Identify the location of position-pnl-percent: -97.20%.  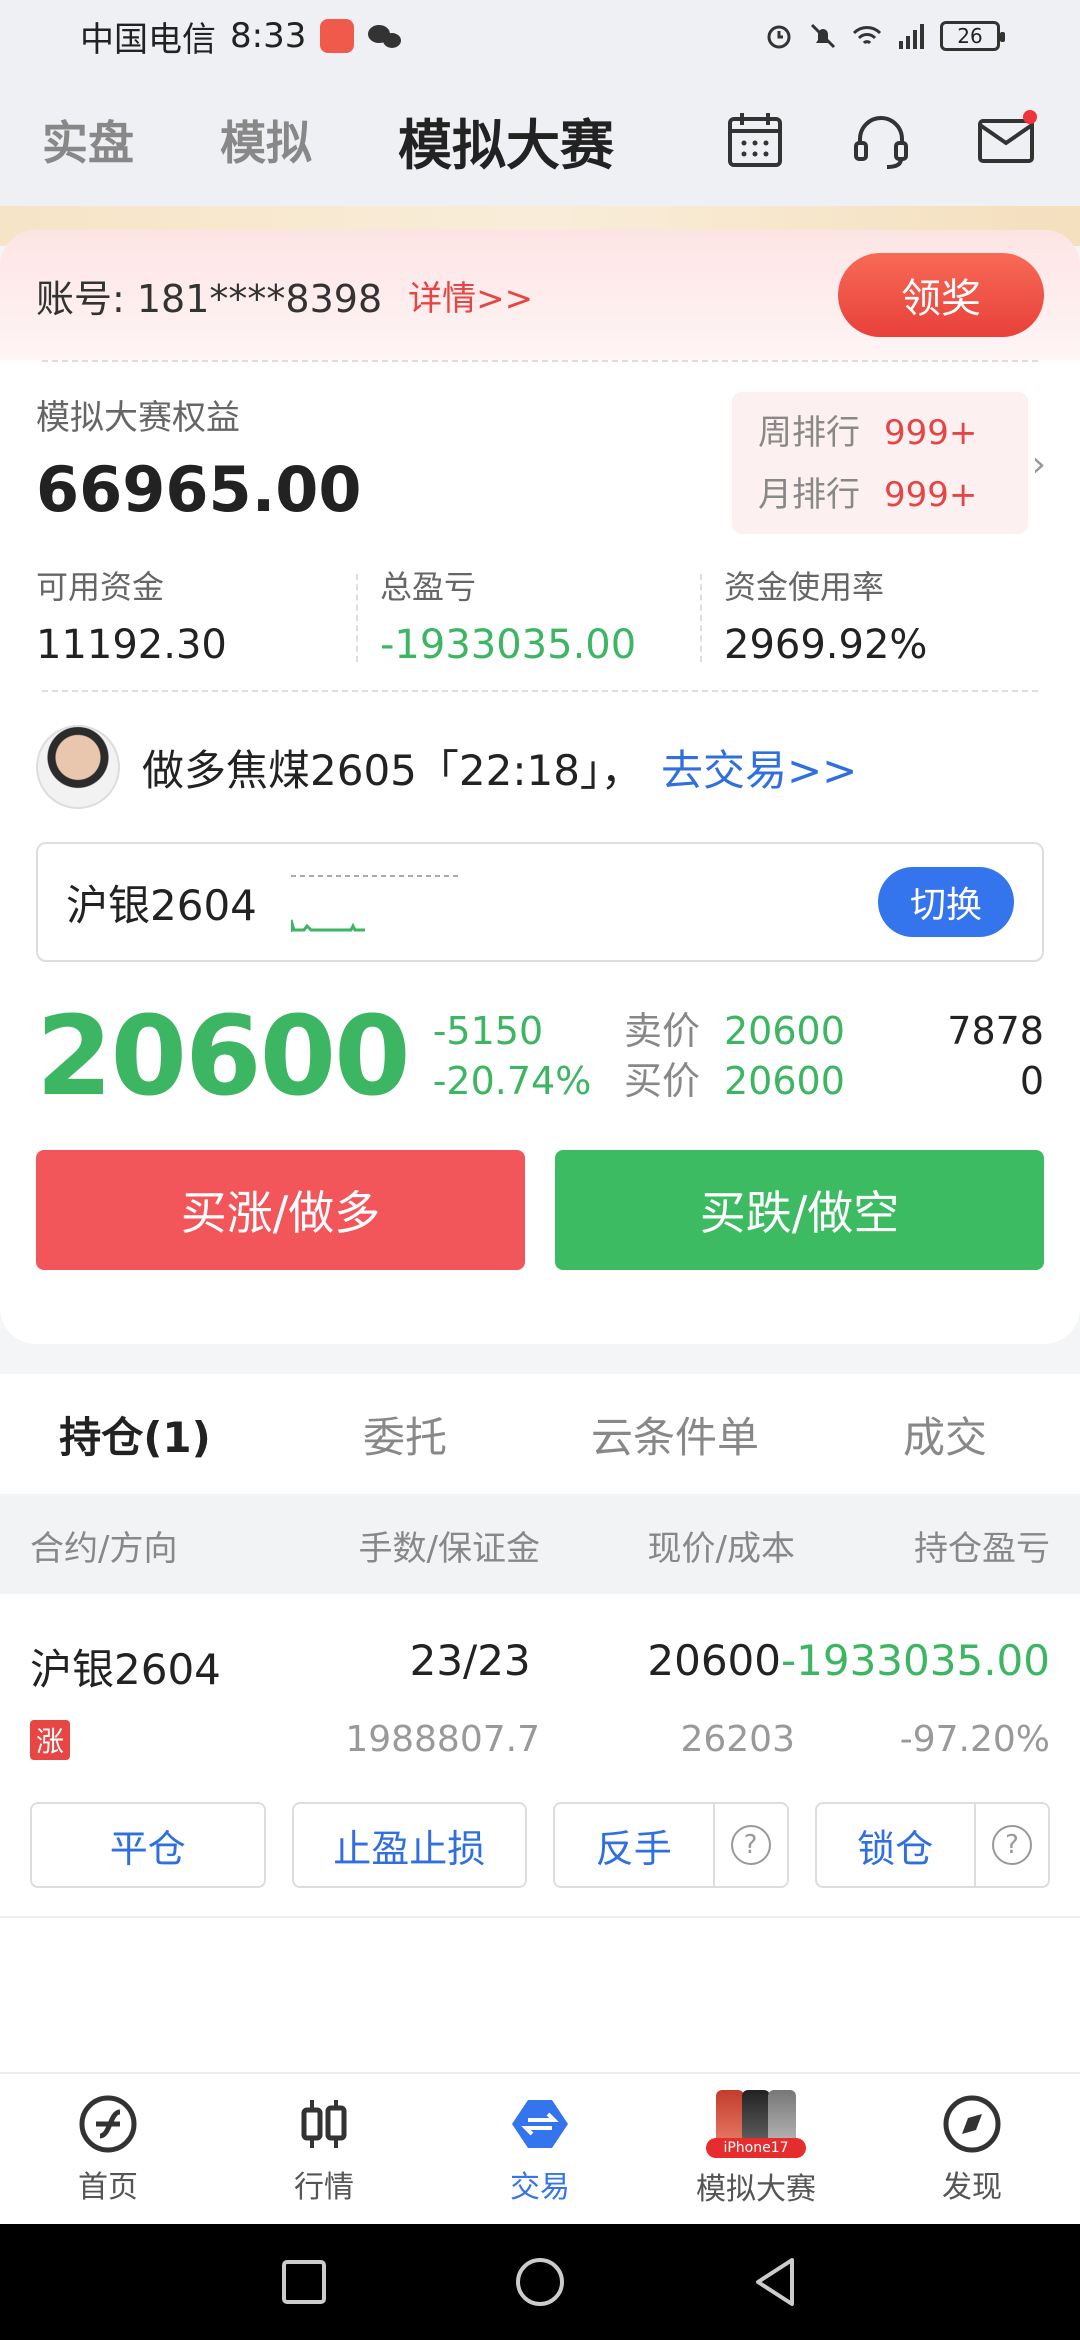
(974, 1739).